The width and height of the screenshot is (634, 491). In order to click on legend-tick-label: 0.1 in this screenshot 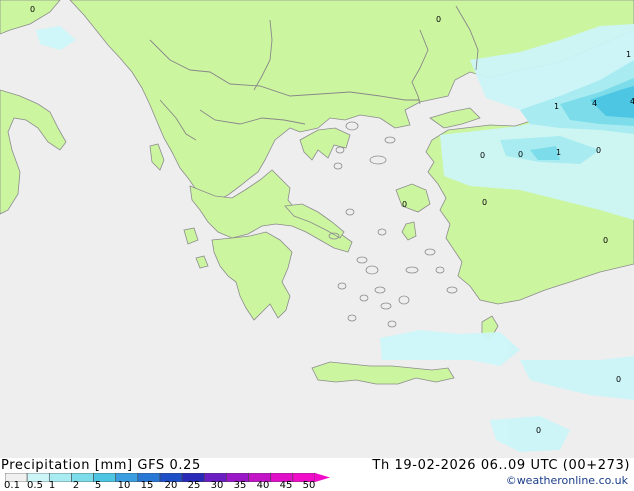, I will do `click(12, 485)`.